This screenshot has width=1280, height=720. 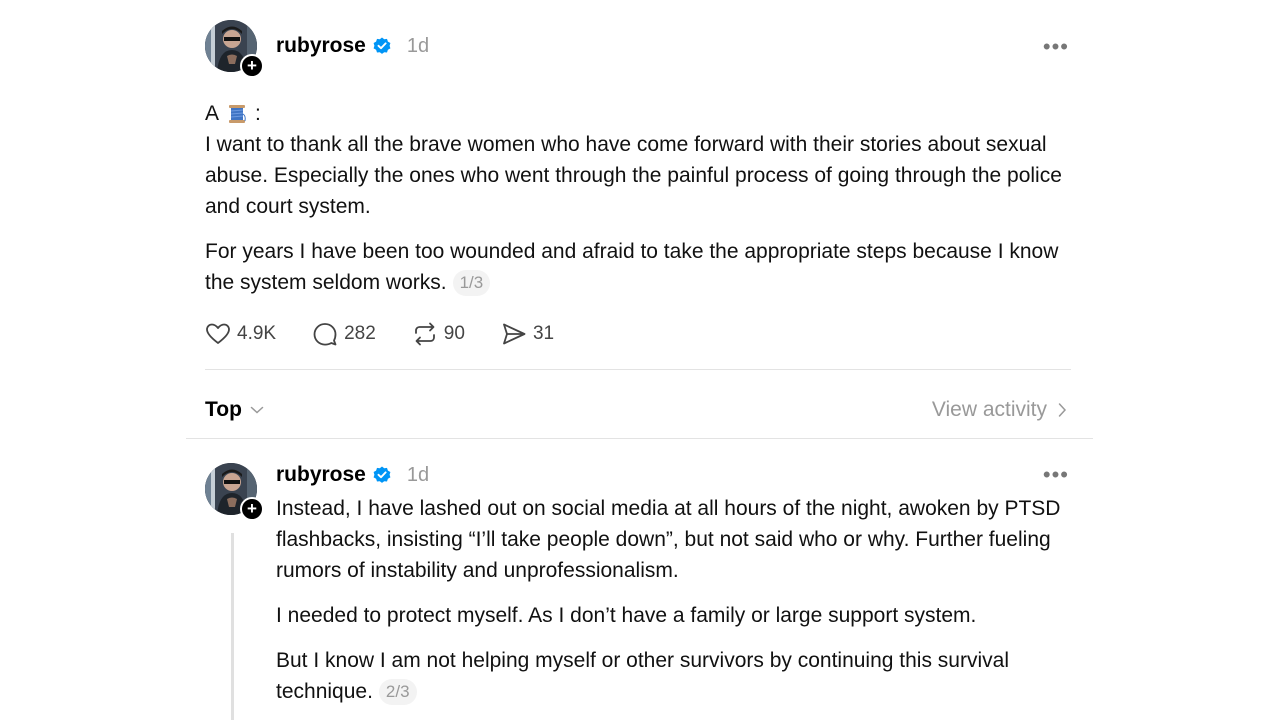 I want to click on post-time: 1d, so click(x=418, y=45).